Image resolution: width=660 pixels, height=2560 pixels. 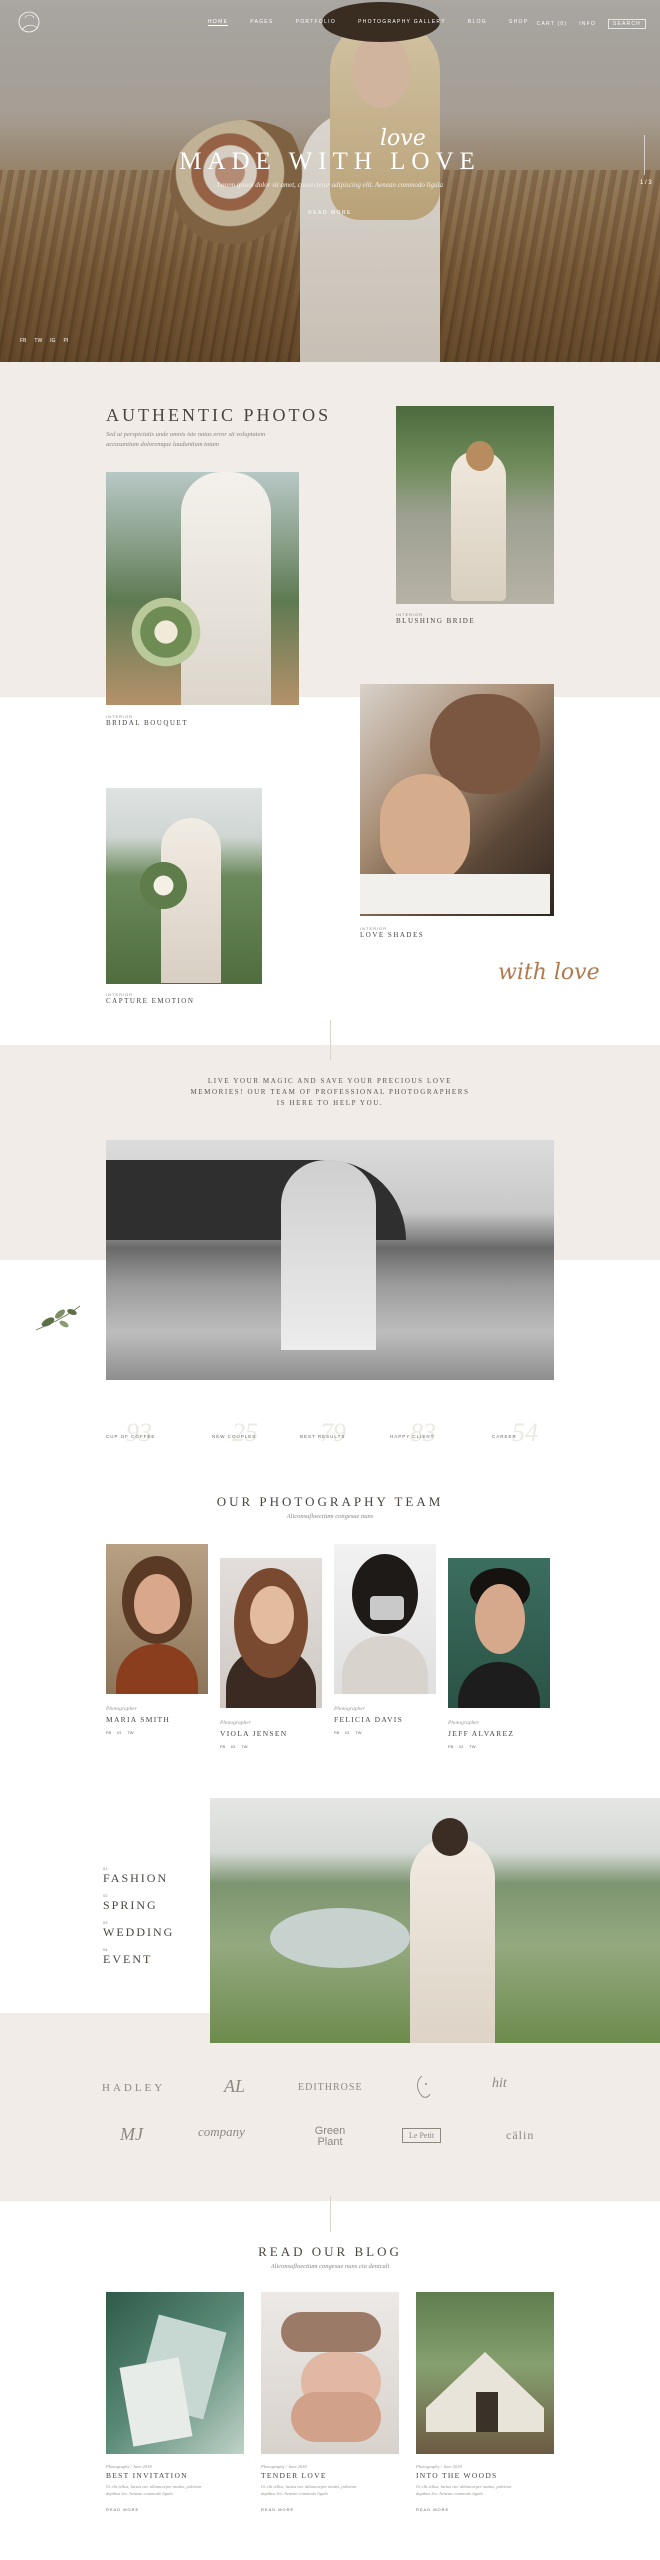 I want to click on stat-career: 54 CAREER, so click(x=515, y=1432).